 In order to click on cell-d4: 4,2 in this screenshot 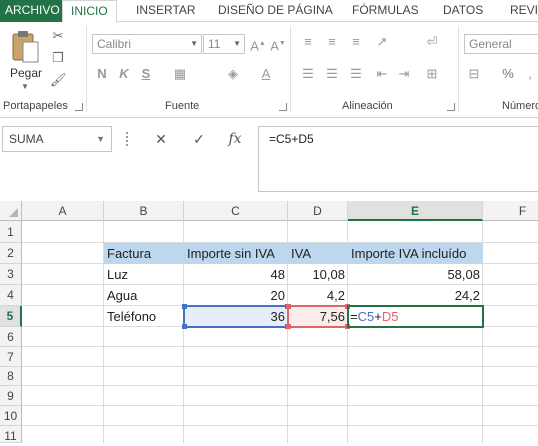, I will do `click(318, 295)`.